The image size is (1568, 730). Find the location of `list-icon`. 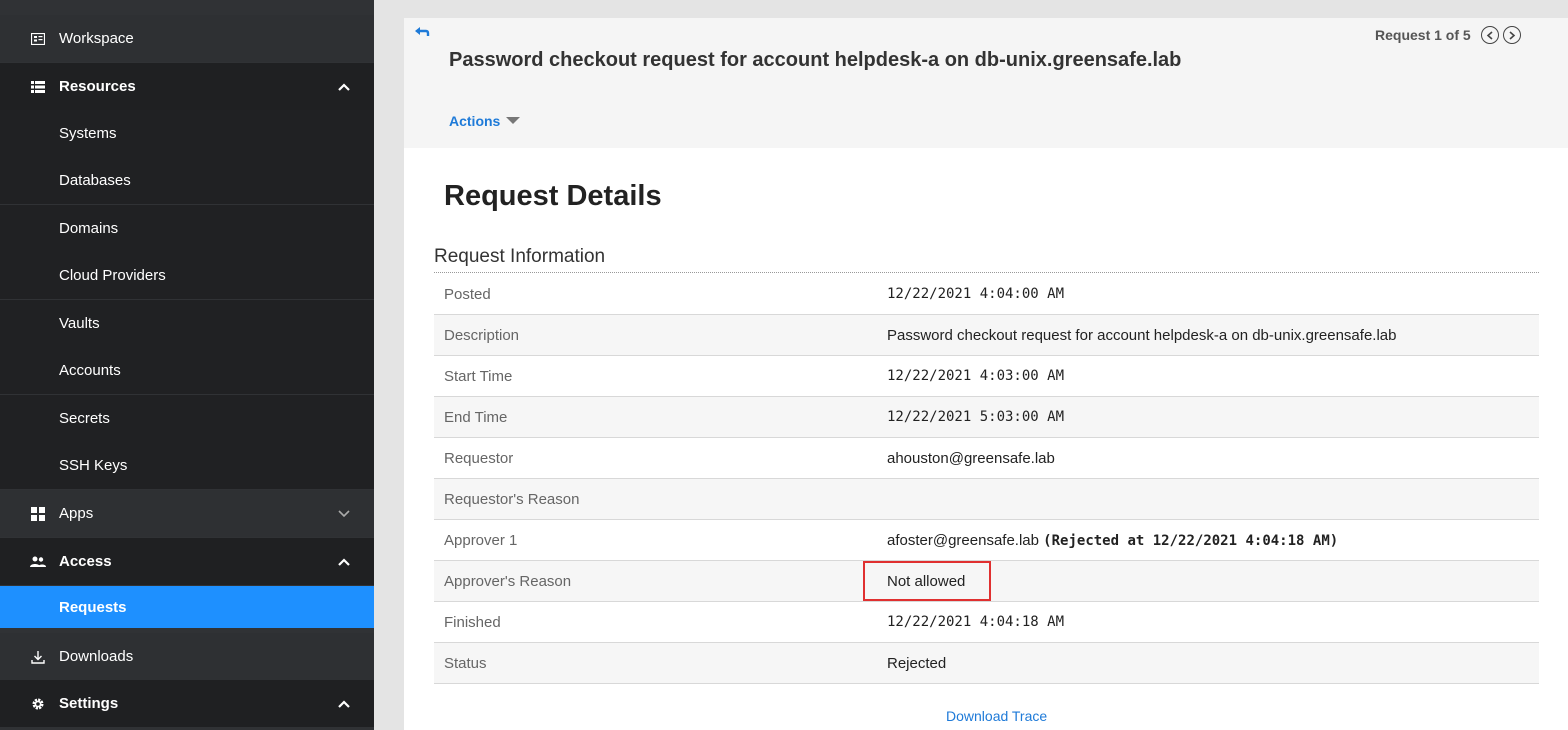

list-icon is located at coordinates (38, 87).